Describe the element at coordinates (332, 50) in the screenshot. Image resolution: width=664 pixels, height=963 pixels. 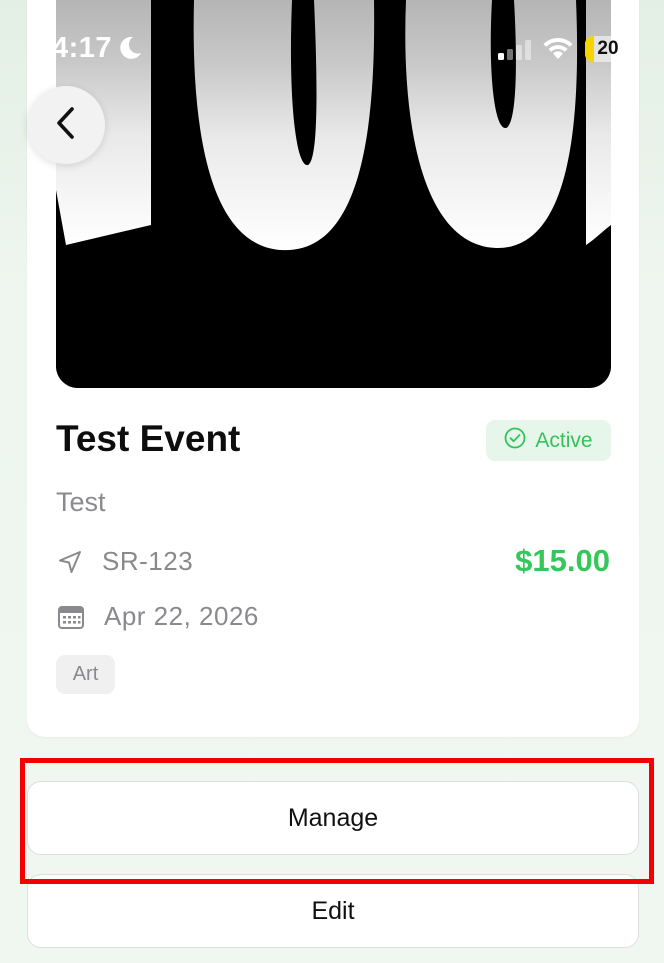
I see `status-bar: 4:17 20` at that location.